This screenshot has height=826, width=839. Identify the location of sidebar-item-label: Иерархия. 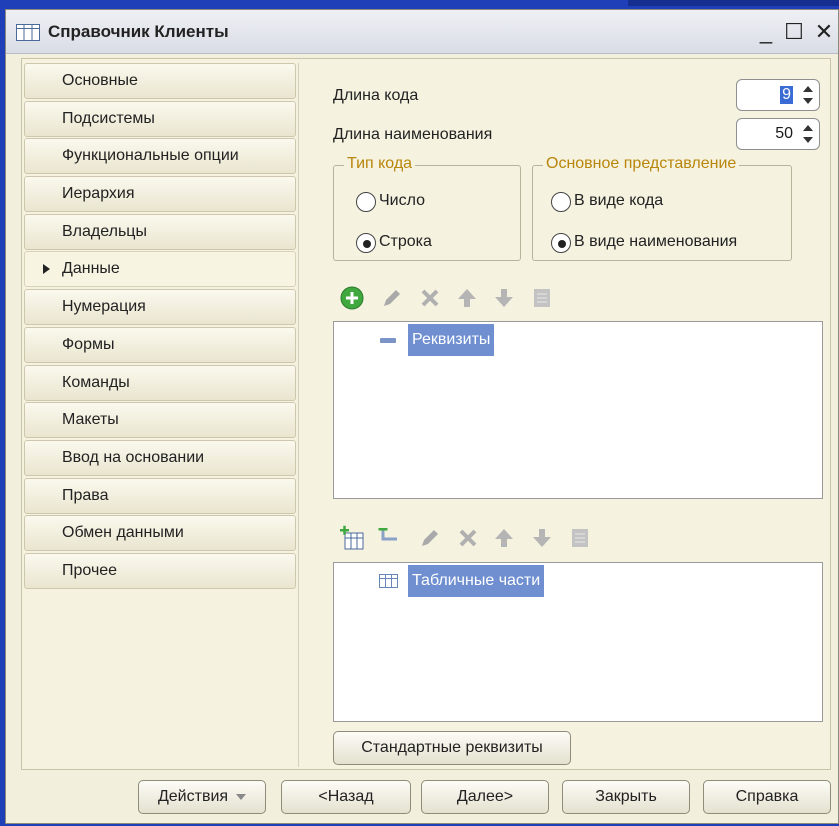
(98, 194).